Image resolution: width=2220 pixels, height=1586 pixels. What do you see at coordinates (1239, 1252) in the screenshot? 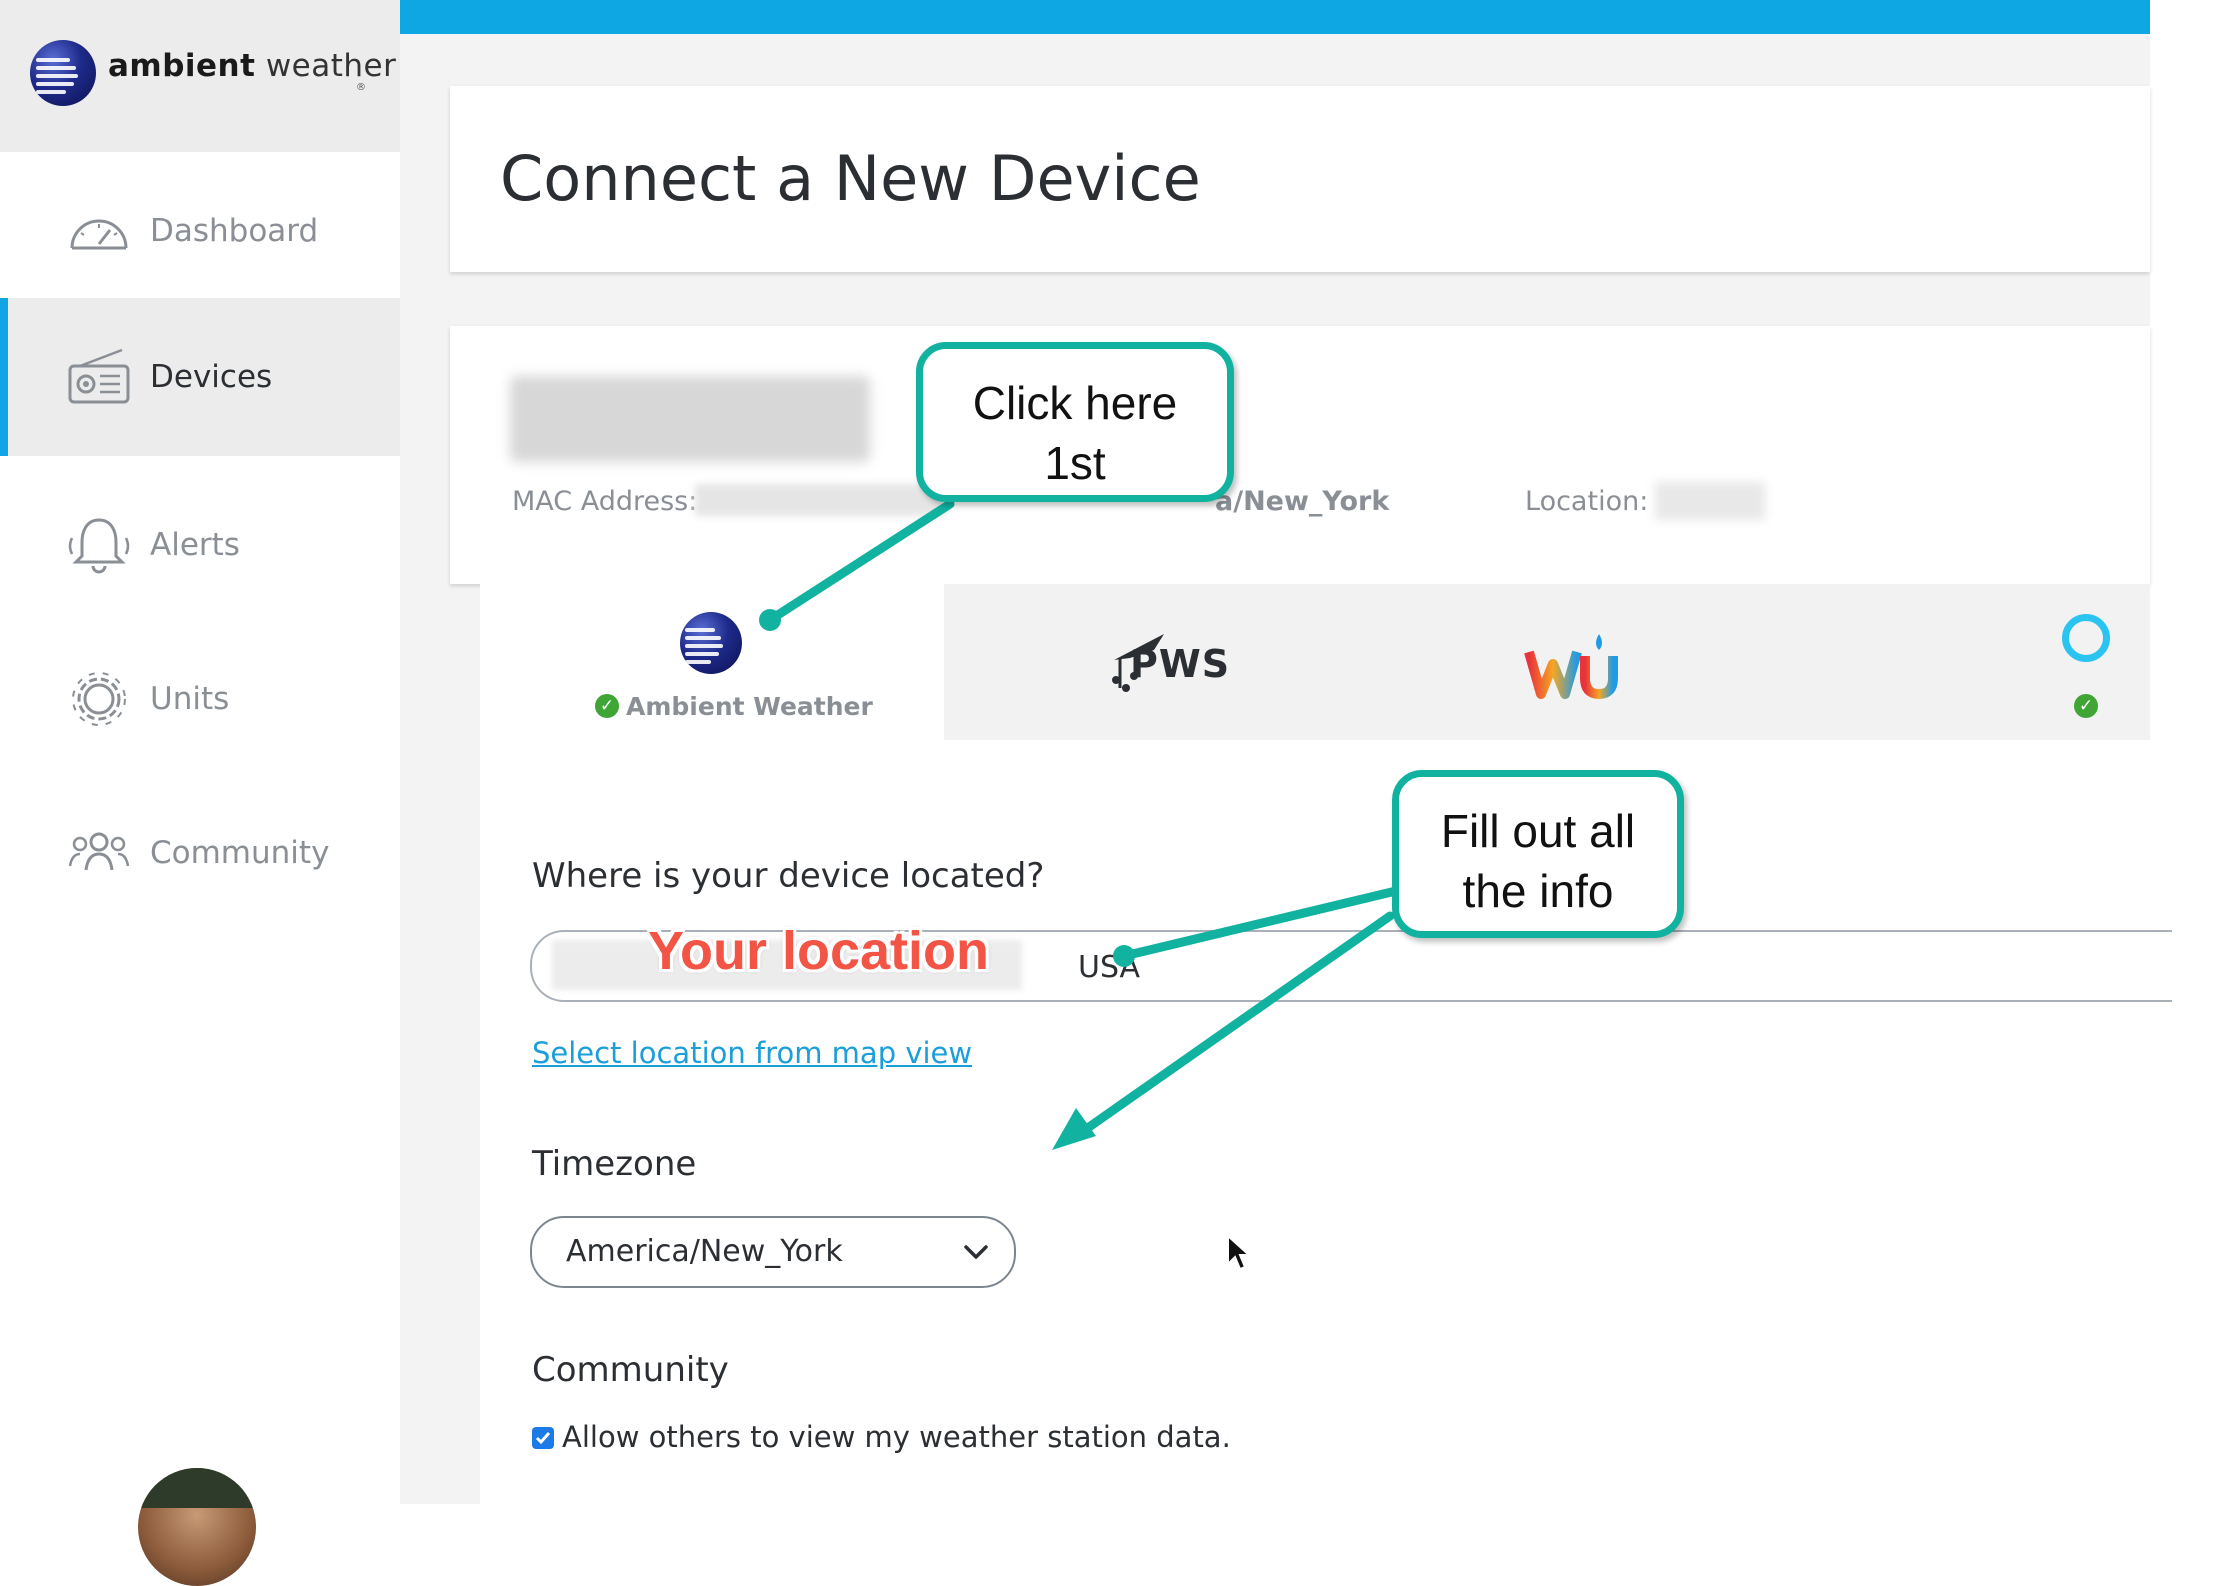
I see `mouse-cursor-icon` at bounding box center [1239, 1252].